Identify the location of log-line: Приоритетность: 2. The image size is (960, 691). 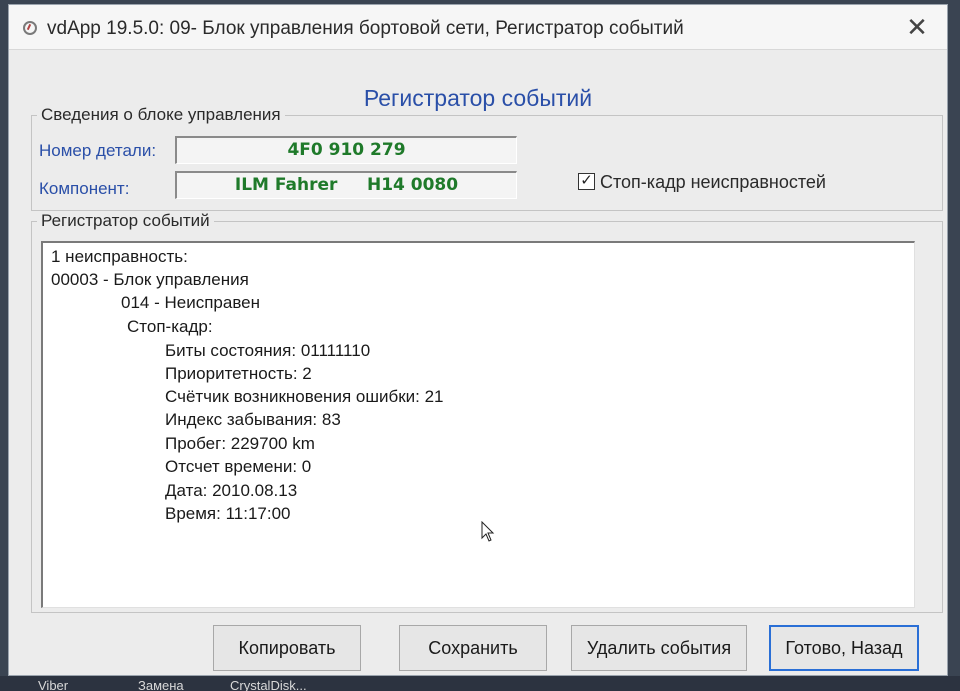
(238, 373).